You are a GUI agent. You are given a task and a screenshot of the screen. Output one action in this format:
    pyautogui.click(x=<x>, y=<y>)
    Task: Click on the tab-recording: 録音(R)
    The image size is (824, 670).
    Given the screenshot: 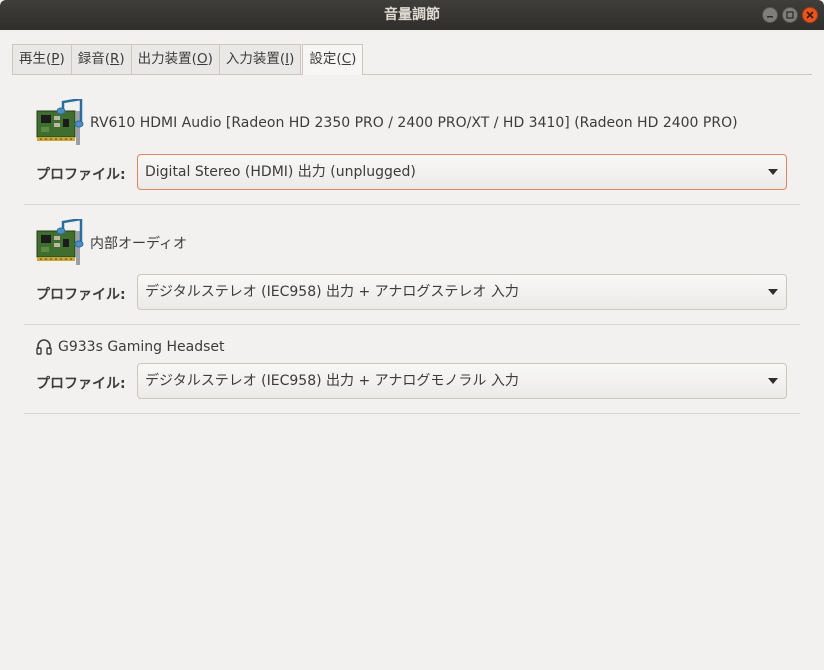 What is the action you would take?
    pyautogui.click(x=101, y=59)
    